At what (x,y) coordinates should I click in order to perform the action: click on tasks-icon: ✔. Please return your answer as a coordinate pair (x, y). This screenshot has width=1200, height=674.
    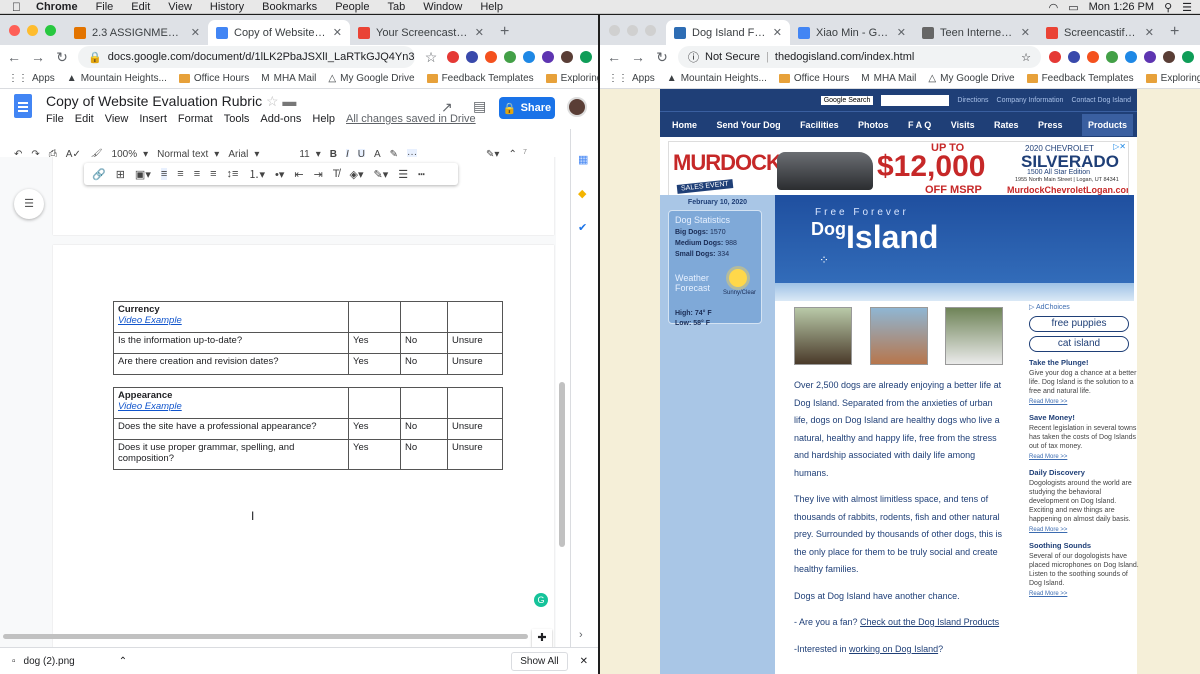
    Looking at the image, I should click on (582, 227).